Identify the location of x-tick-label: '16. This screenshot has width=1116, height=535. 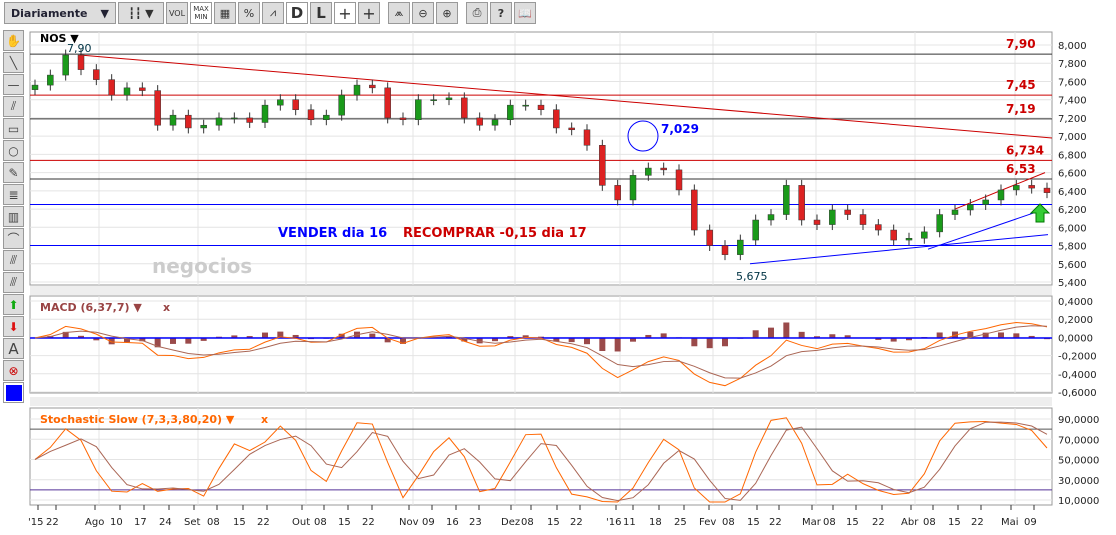
(613, 522).